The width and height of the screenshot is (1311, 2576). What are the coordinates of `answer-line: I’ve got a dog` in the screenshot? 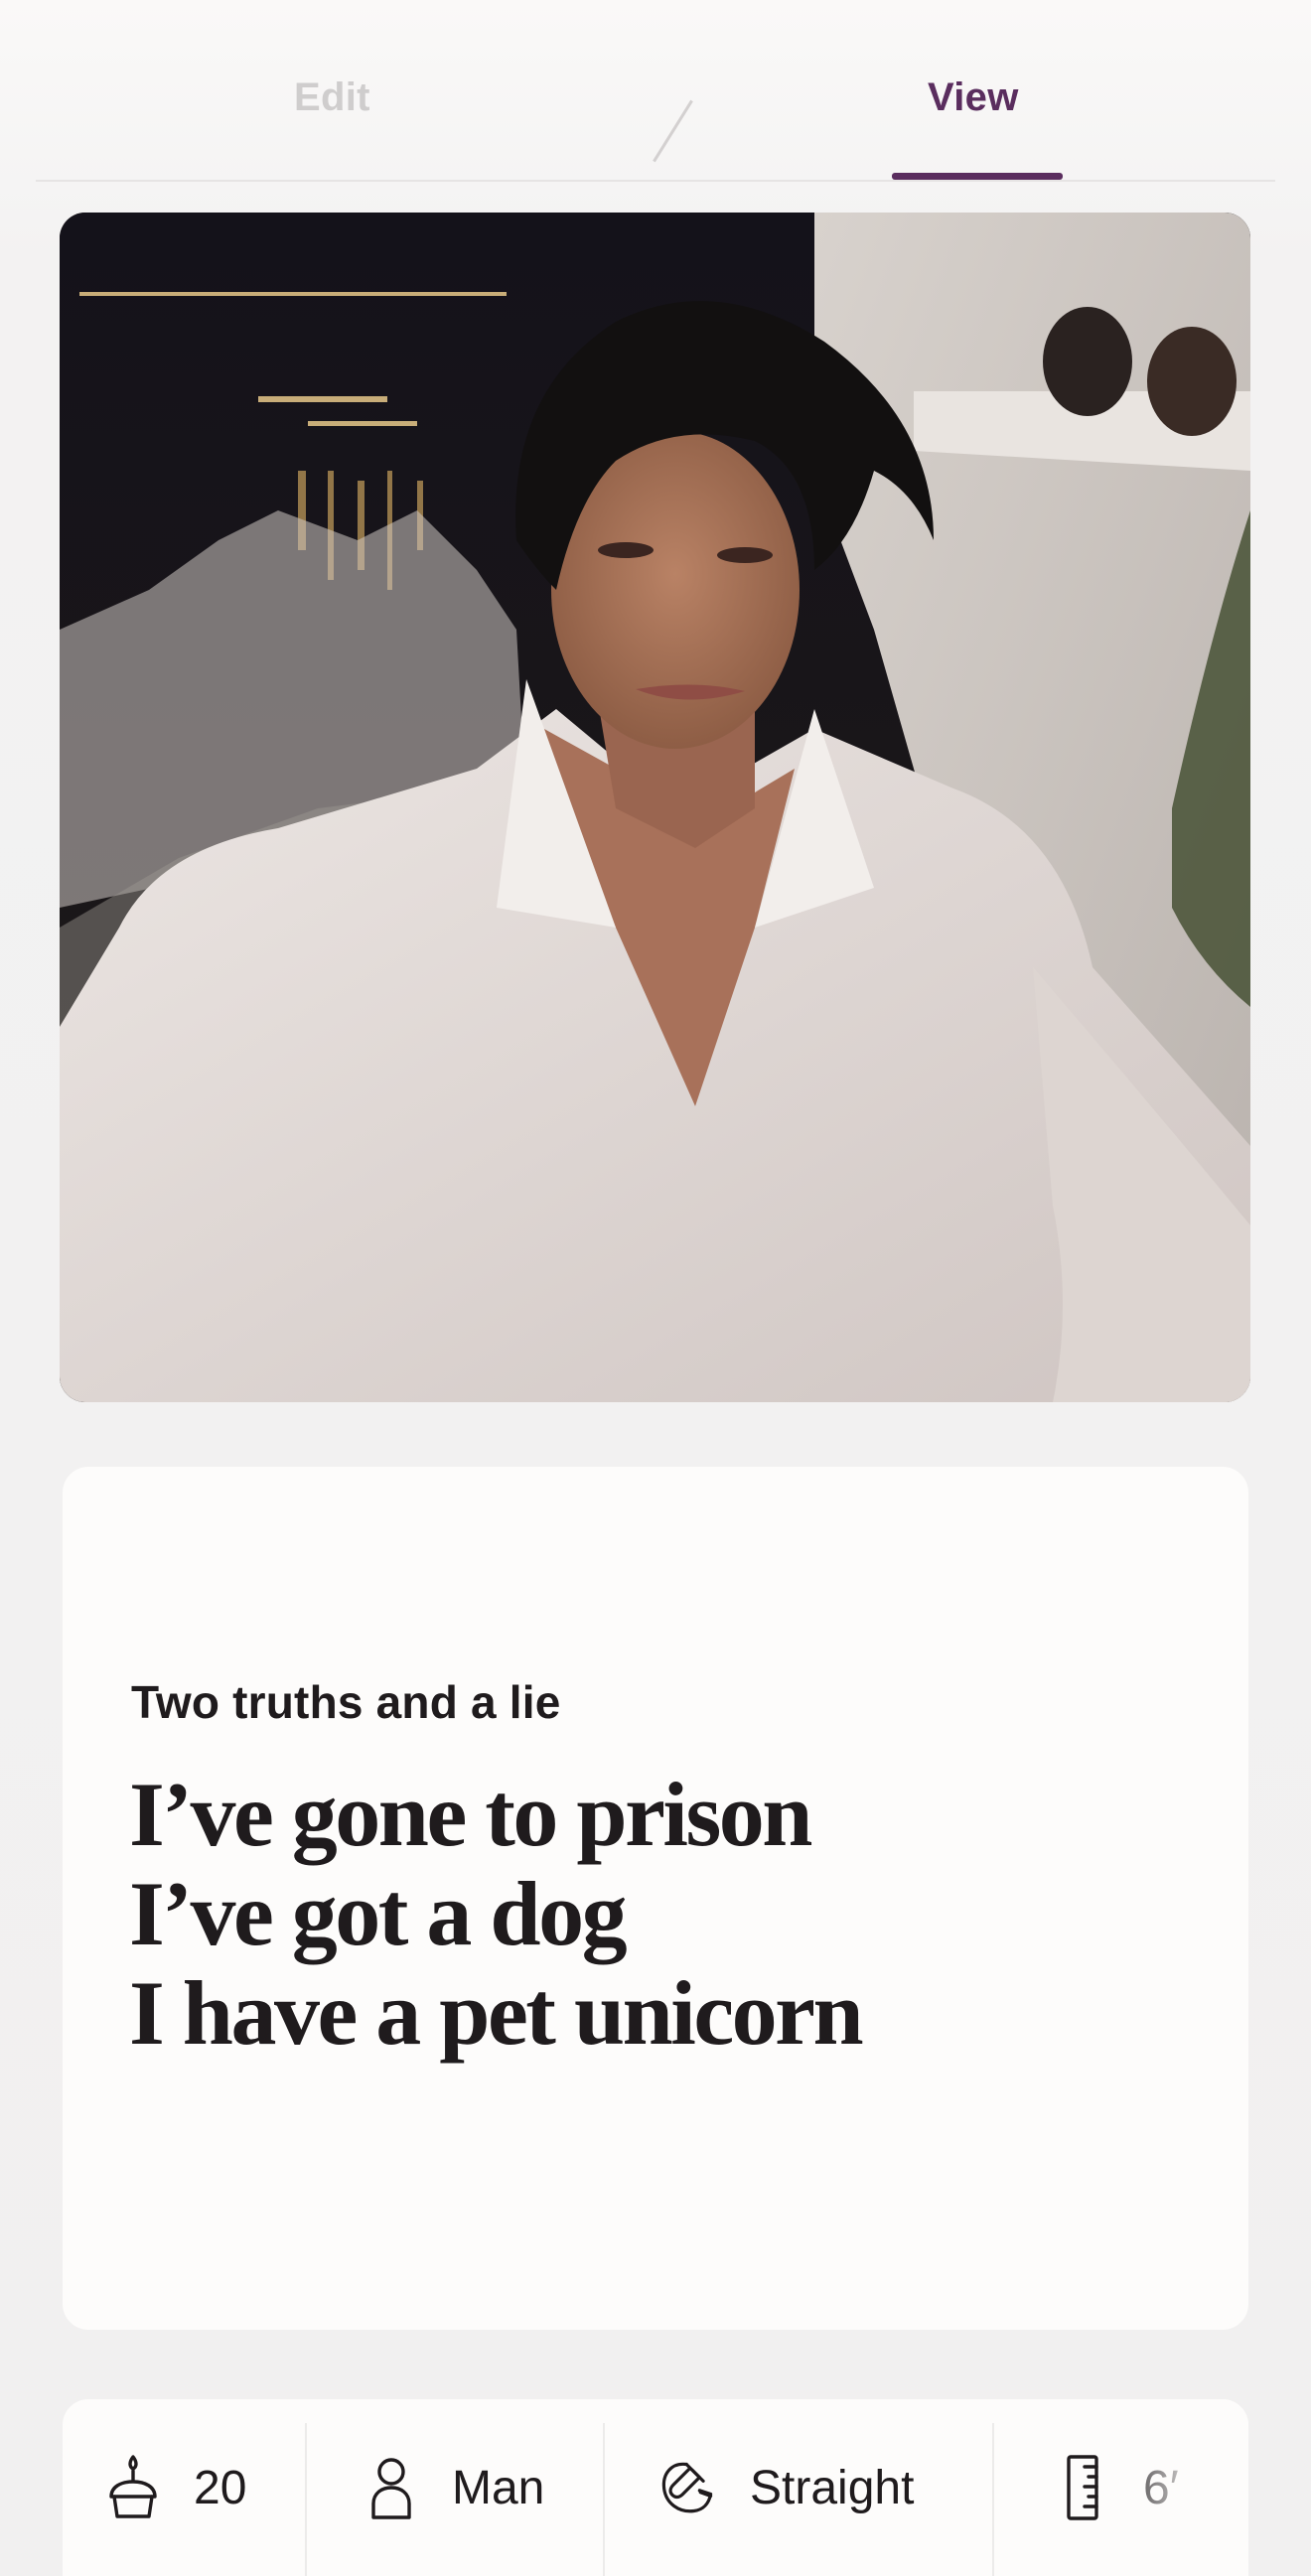 It's located at (378, 1914).